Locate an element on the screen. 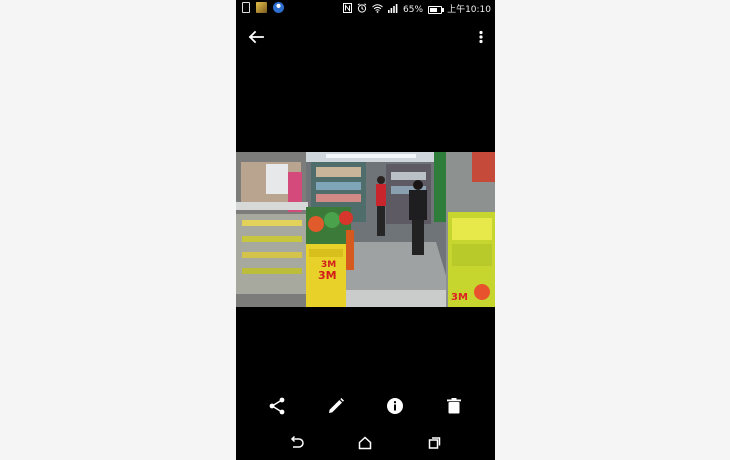 This screenshot has width=730, height=460. status-bar: 65% 上午10:10 is located at coordinates (365, 9).